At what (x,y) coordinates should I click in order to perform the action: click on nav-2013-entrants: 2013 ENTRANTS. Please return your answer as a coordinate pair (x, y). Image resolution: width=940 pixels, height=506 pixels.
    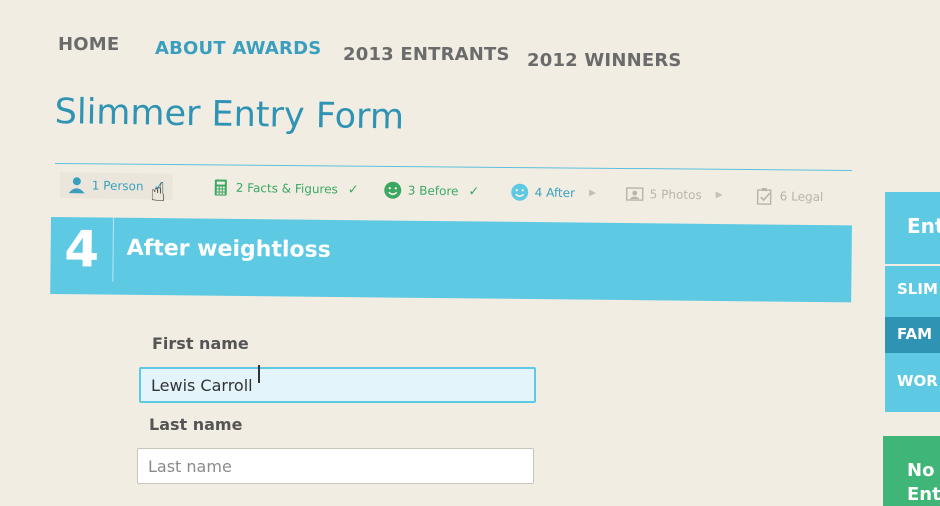
    Looking at the image, I should click on (426, 54).